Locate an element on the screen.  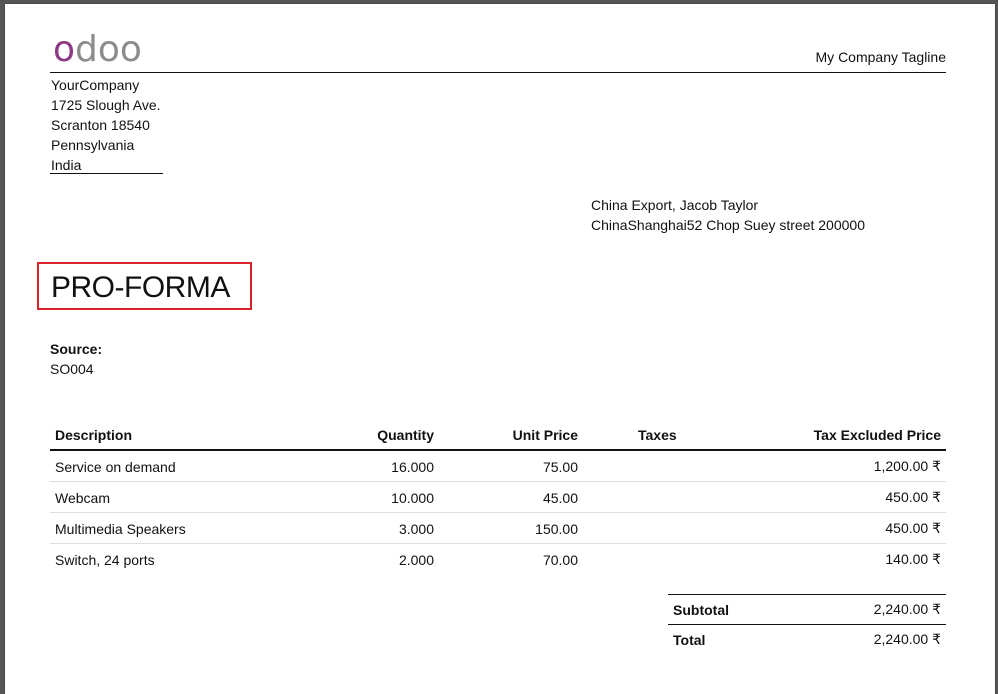
total-row: Total 2,240.00 ₹ is located at coordinates (807, 639).